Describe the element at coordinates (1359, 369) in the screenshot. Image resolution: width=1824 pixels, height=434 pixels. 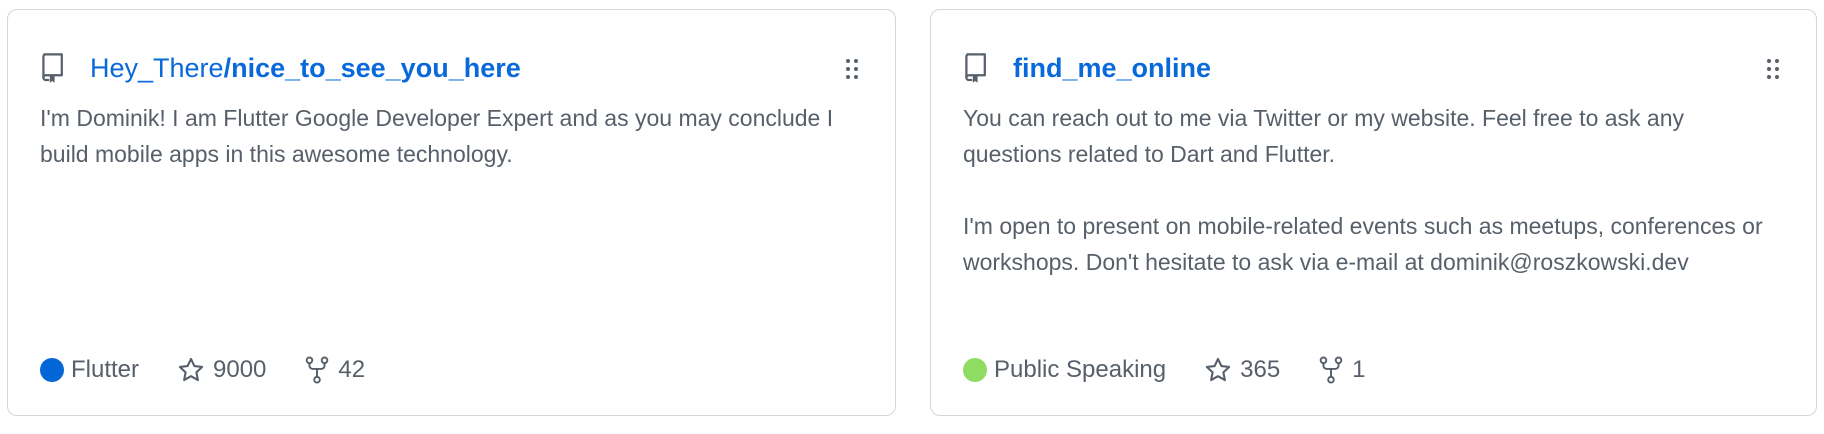
I see `forks-count: 1` at that location.